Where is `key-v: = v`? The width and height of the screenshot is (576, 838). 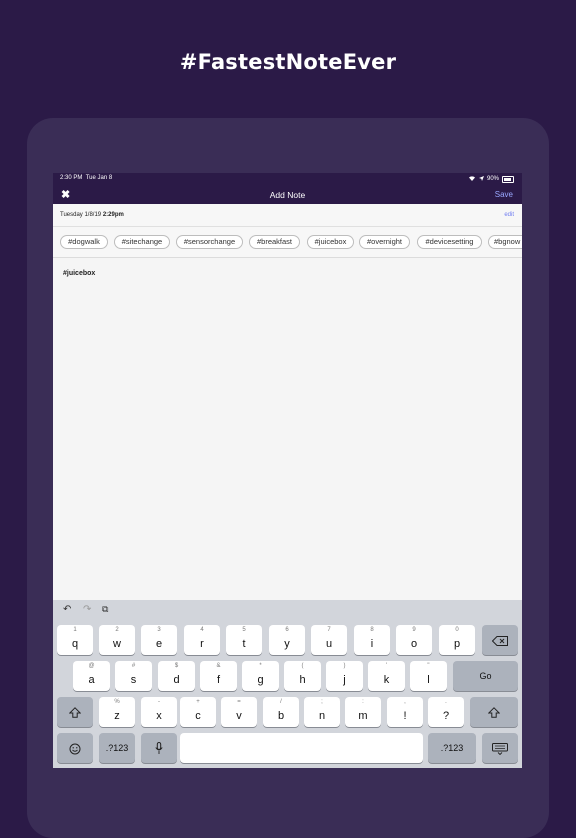 key-v: = v is located at coordinates (239, 712).